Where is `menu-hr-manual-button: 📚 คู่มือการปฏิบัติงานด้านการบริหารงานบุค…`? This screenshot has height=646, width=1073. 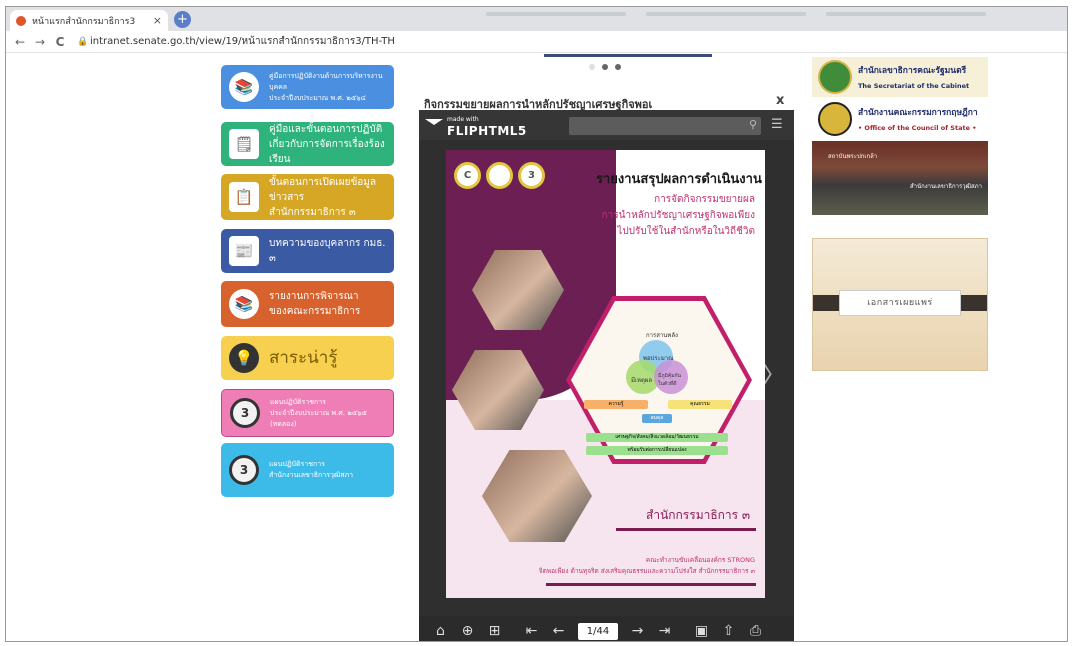 menu-hr-manual-button: 📚 คู่มือการปฏิบัติงานด้านการบริหารงานบุค… is located at coordinates (307, 87).